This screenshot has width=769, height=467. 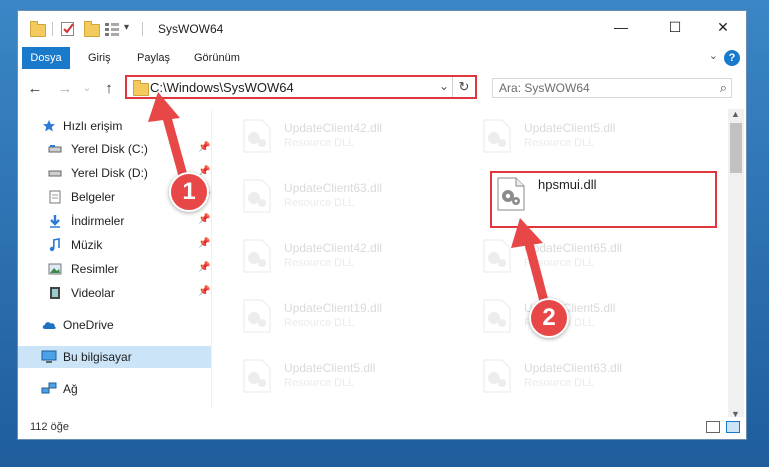 What do you see at coordinates (612, 88) in the screenshot?
I see `search-box: Ara: SysWOW64 ⌕` at bounding box center [612, 88].